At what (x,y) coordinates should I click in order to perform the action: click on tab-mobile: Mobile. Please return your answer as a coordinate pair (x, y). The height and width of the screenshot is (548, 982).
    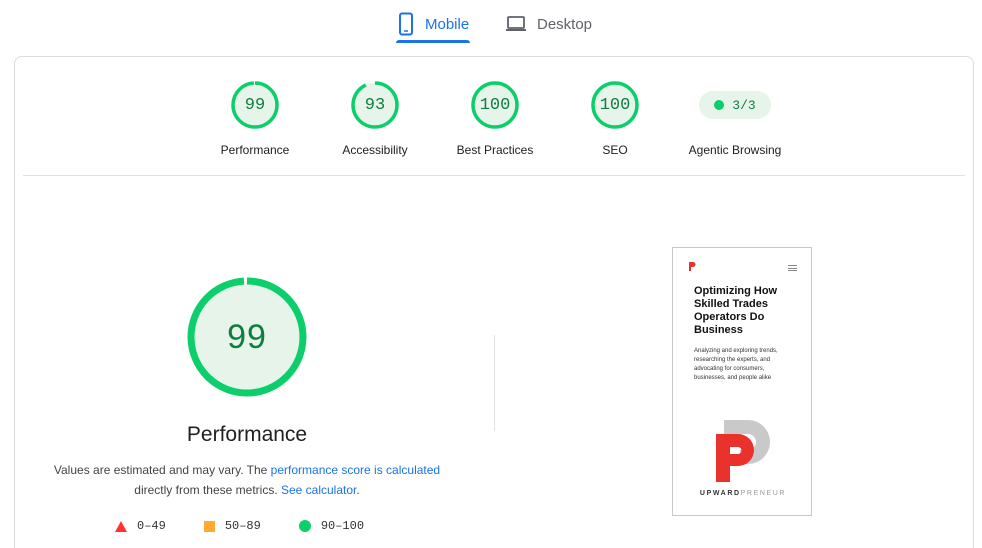
    Looking at the image, I should click on (433, 24).